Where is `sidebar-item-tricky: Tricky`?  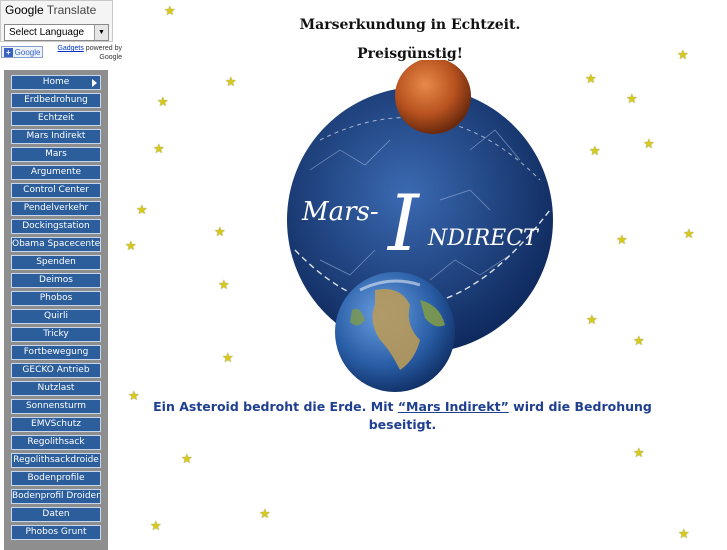
sidebar-item-tricky: Tricky is located at coordinates (56, 334).